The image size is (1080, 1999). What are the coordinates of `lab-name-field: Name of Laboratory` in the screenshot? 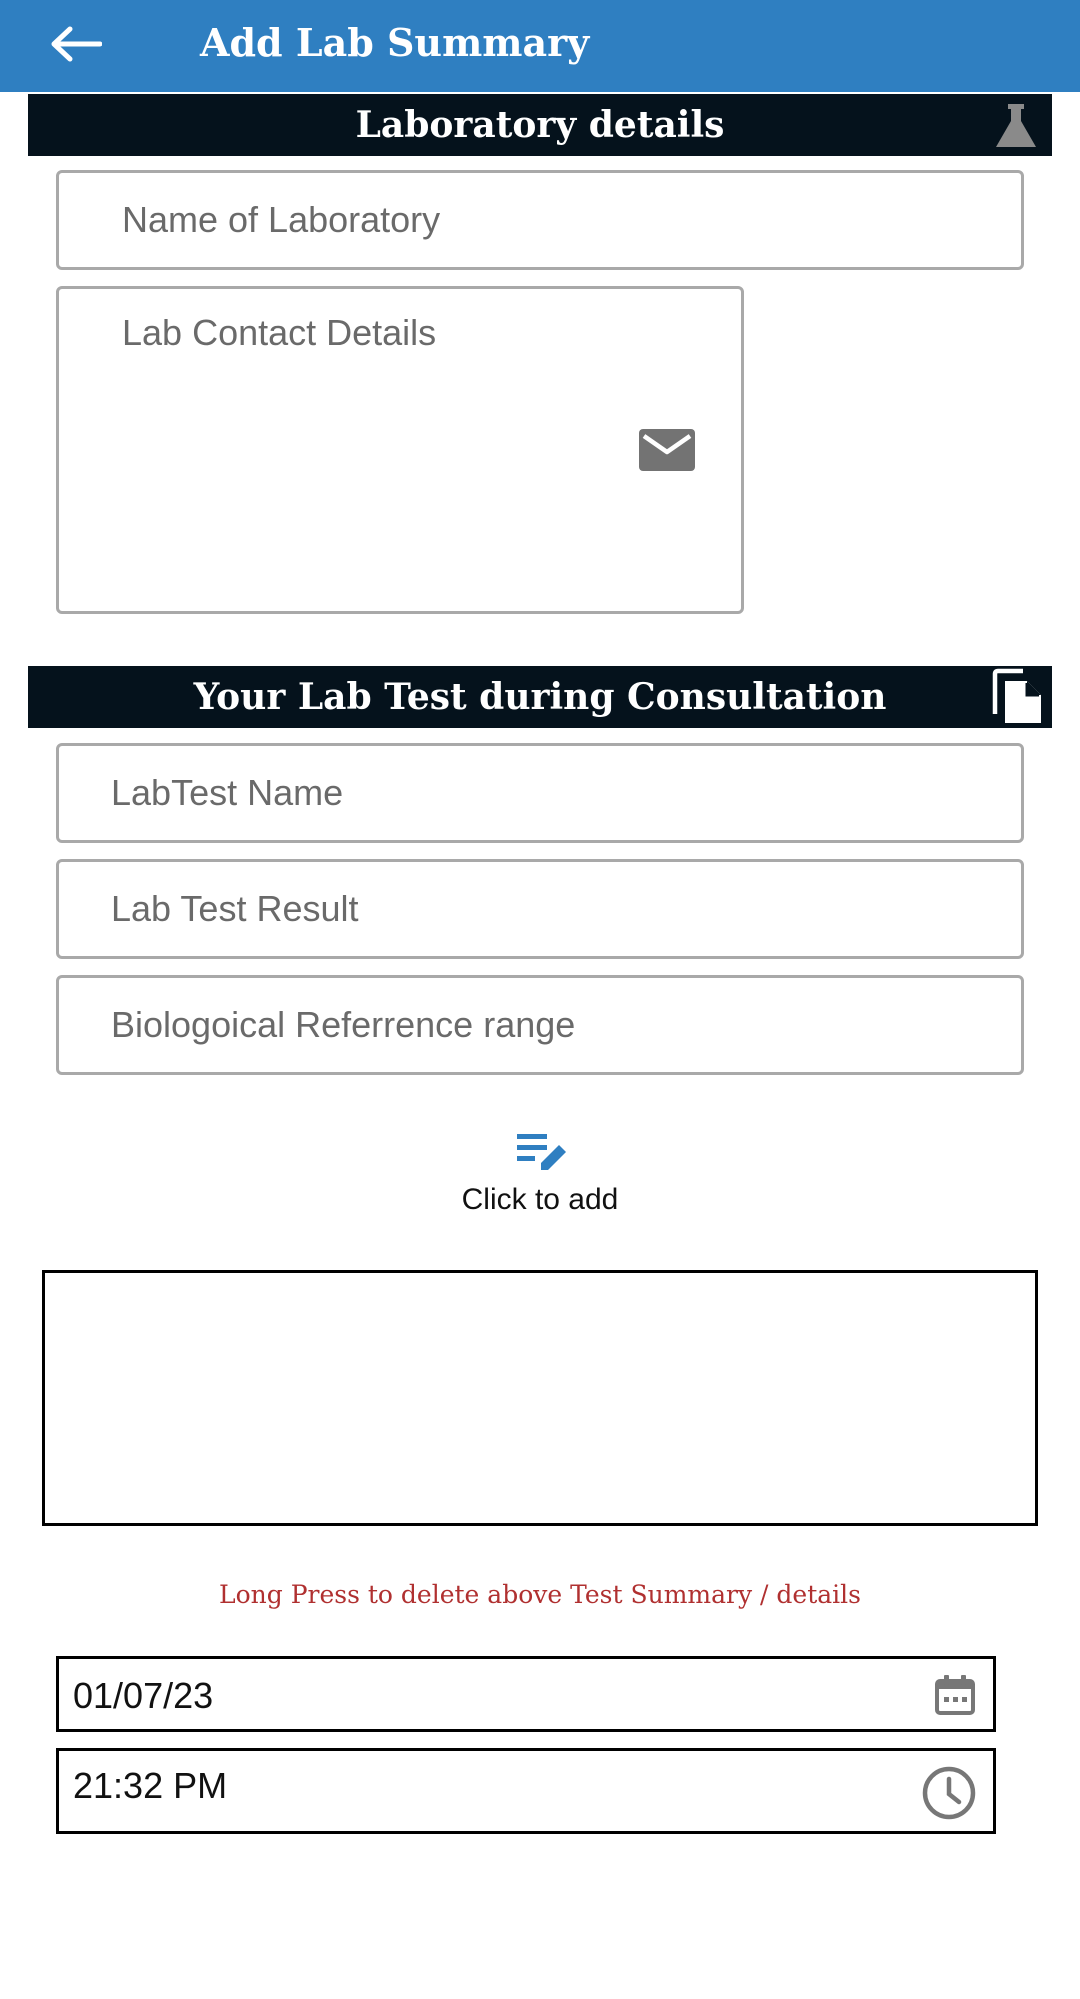 It's located at (540, 220).